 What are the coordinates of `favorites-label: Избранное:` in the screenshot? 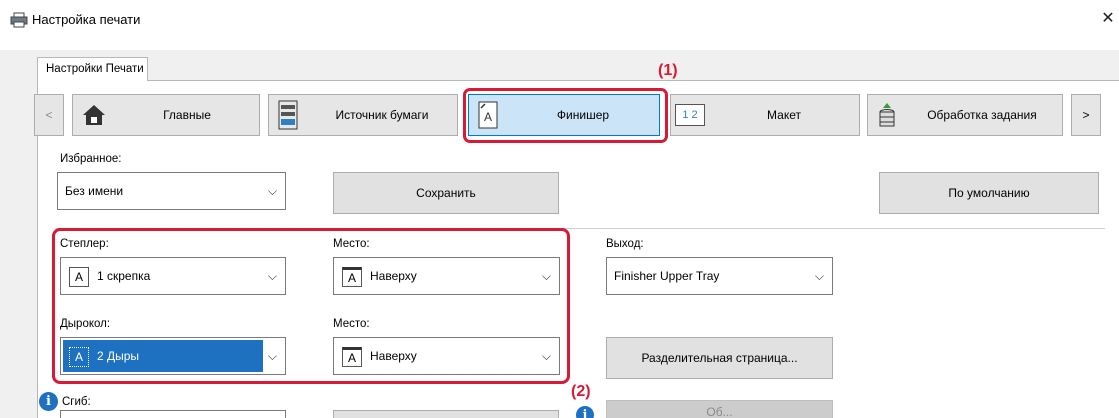 It's located at (91, 159).